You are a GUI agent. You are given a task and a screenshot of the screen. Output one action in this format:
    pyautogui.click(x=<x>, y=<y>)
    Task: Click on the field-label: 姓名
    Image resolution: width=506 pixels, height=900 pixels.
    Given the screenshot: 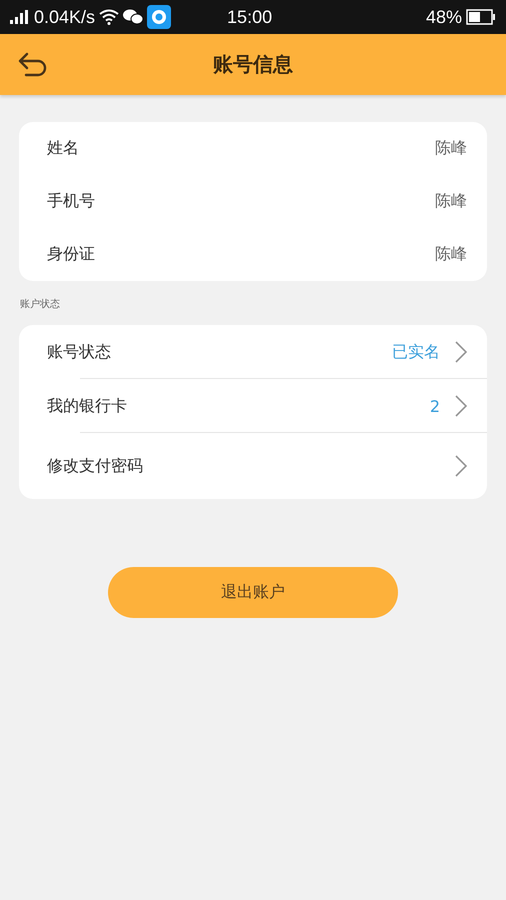 What is the action you would take?
    pyautogui.click(x=63, y=148)
    